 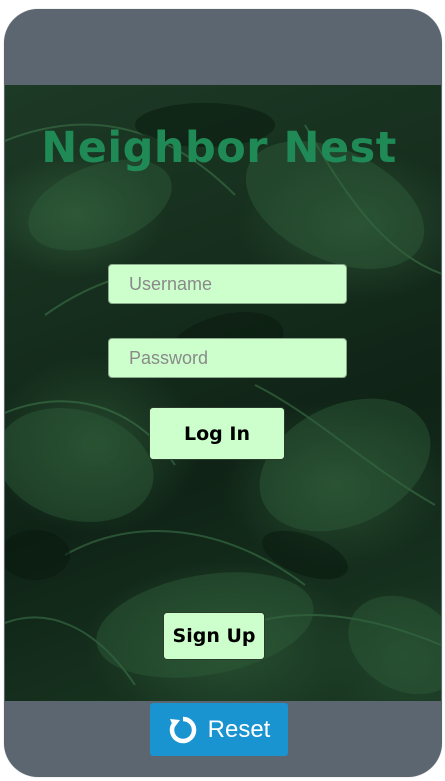 What do you see at coordinates (219, 148) in the screenshot?
I see `app-title: Neighbor Nest` at bounding box center [219, 148].